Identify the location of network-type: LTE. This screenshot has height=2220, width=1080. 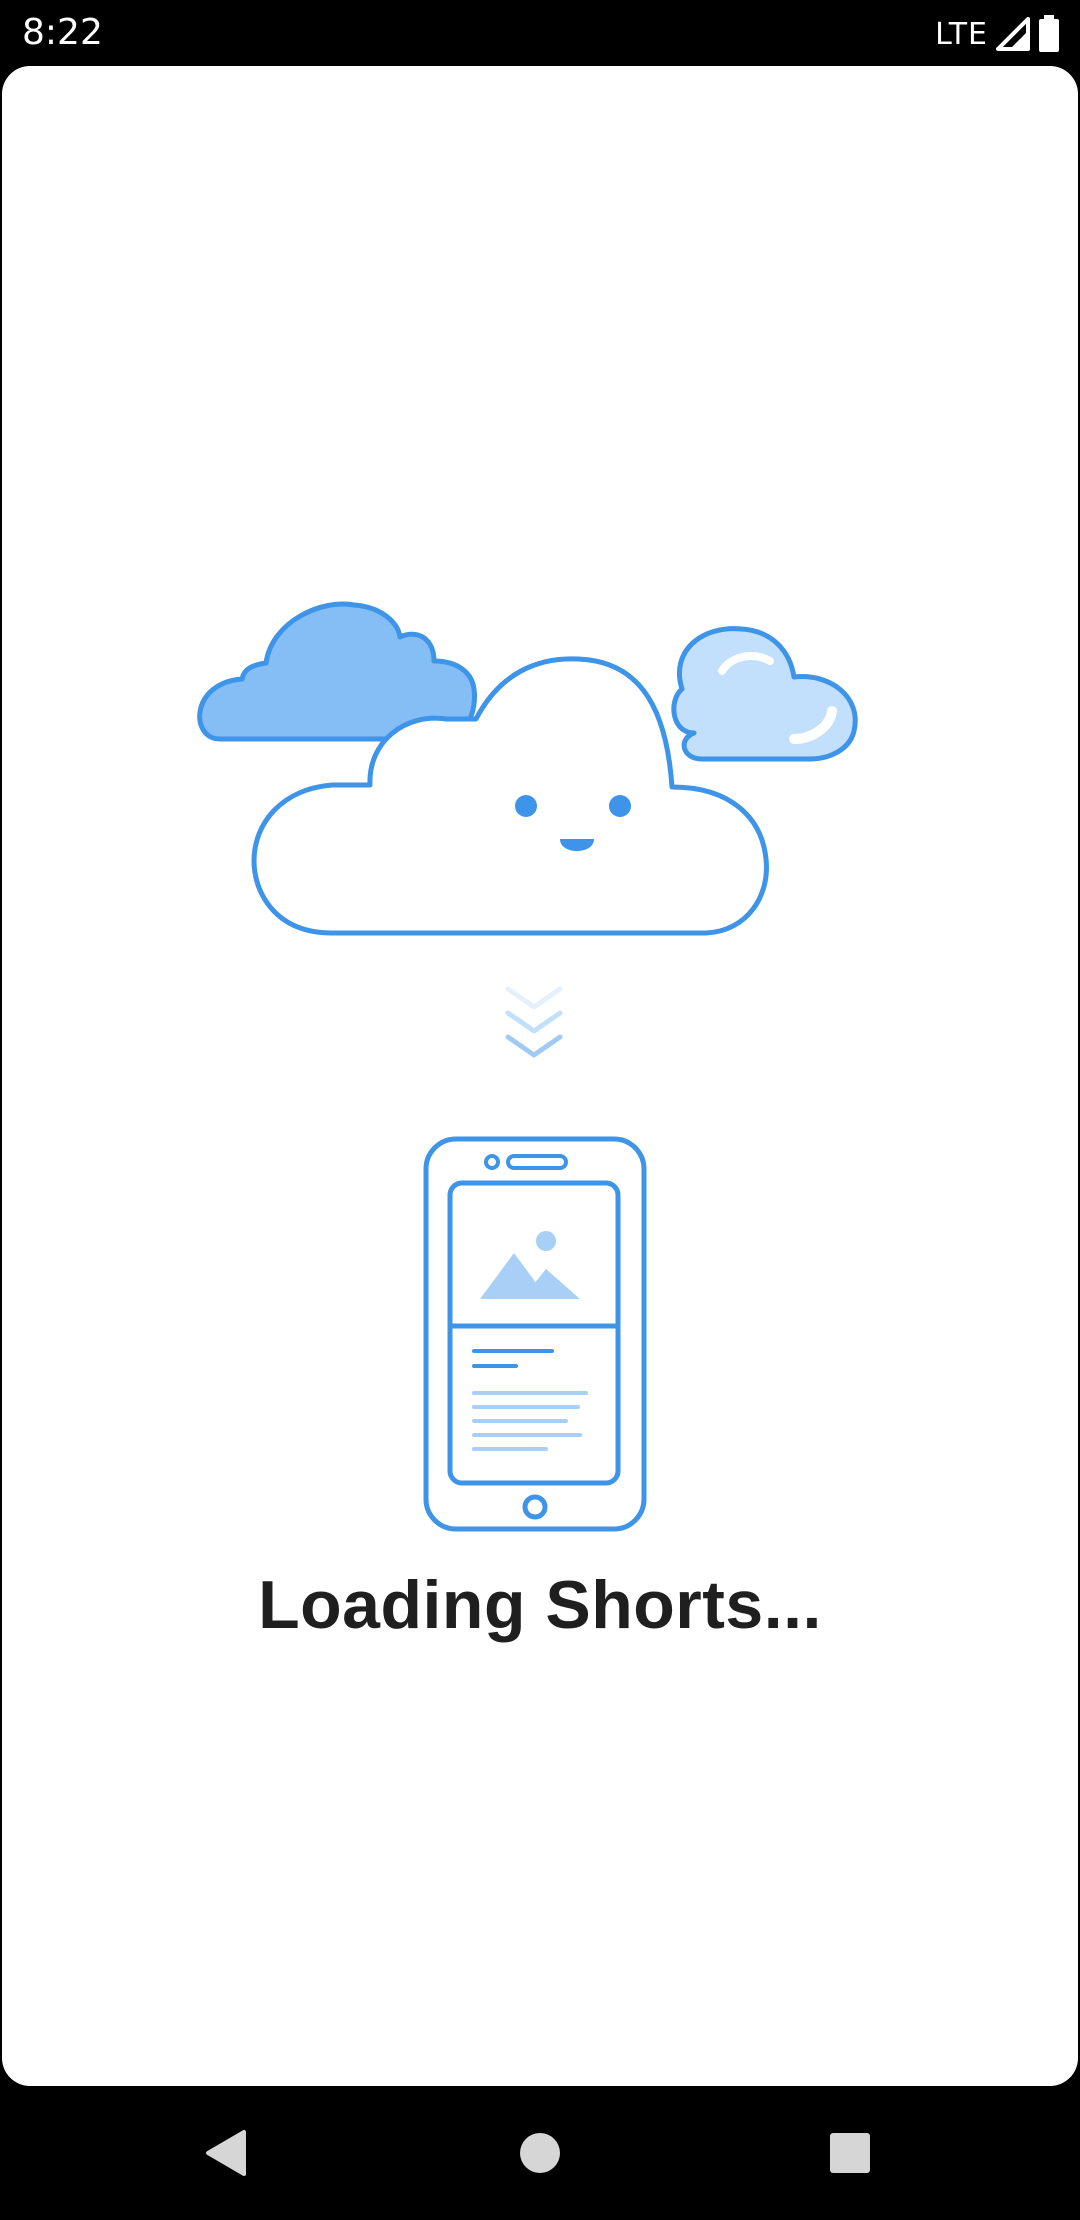
(961, 34).